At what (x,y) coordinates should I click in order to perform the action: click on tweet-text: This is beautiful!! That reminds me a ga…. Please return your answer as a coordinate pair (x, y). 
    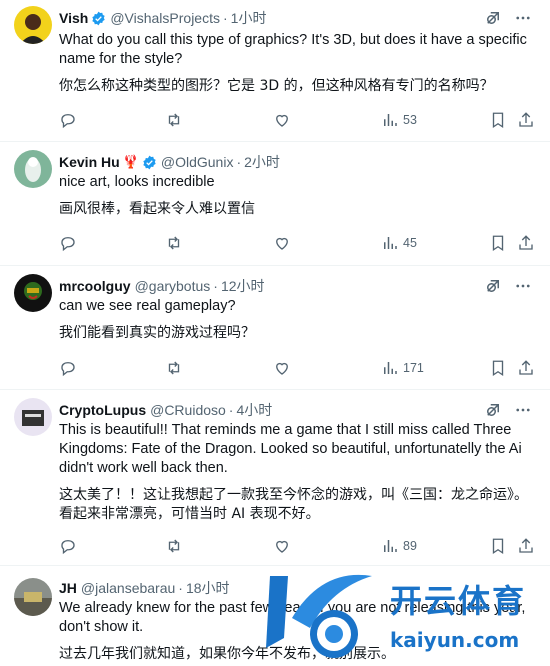
    Looking at the image, I should click on (292, 449).